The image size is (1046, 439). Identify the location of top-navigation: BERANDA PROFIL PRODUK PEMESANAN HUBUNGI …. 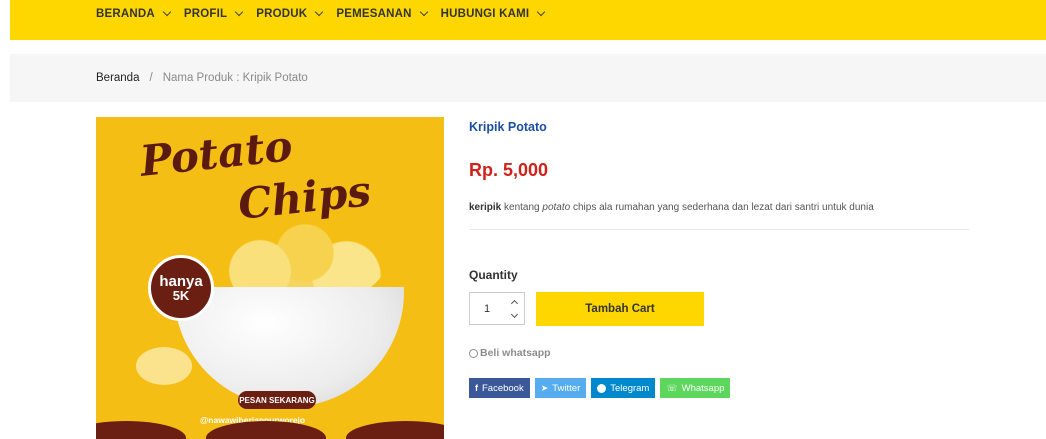
(528, 20).